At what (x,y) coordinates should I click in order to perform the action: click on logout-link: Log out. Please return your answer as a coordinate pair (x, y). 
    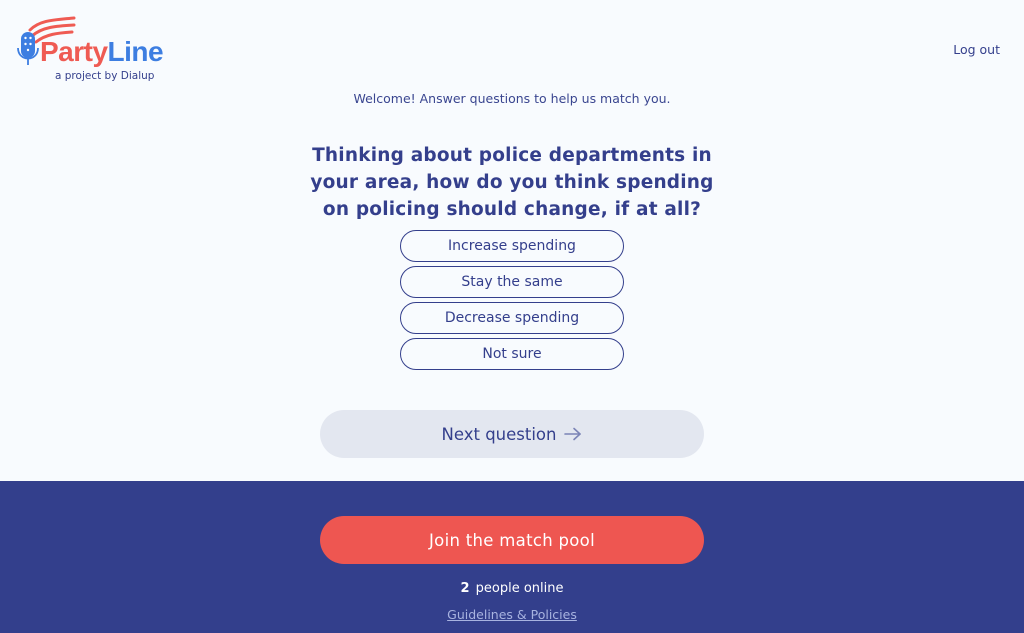
    Looking at the image, I should click on (976, 49).